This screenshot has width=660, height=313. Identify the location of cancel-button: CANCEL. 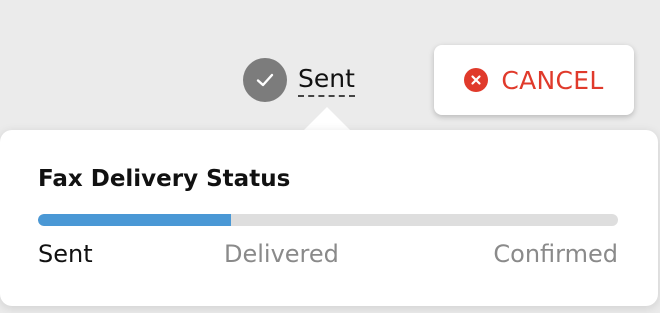
(534, 80).